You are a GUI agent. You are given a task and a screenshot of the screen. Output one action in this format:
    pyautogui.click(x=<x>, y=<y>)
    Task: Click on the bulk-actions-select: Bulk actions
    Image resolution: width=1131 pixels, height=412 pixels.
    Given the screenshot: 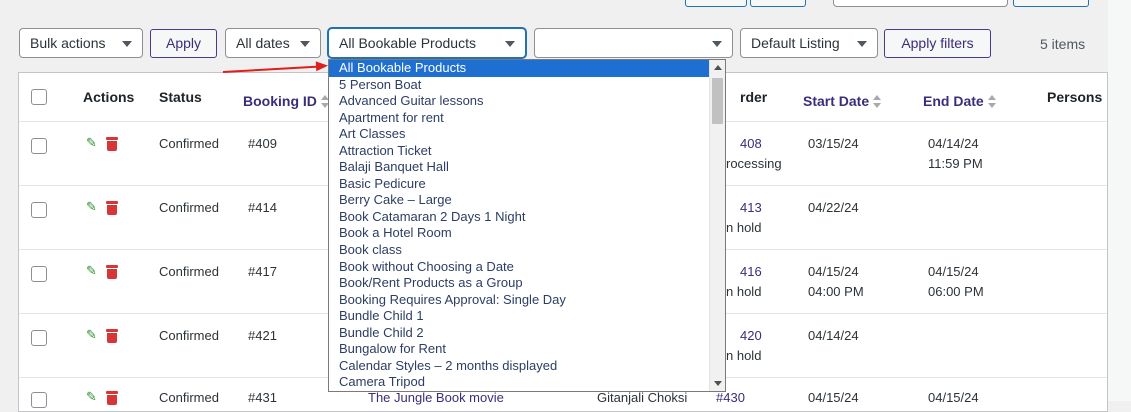 What is the action you would take?
    pyautogui.click(x=81, y=43)
    